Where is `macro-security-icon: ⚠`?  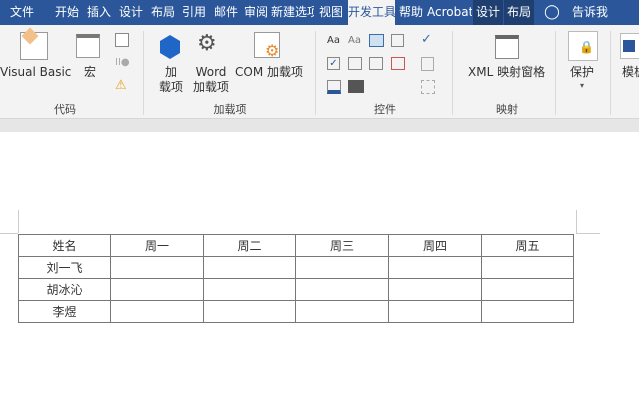
macro-security-icon: ⚠ is located at coordinates (121, 85).